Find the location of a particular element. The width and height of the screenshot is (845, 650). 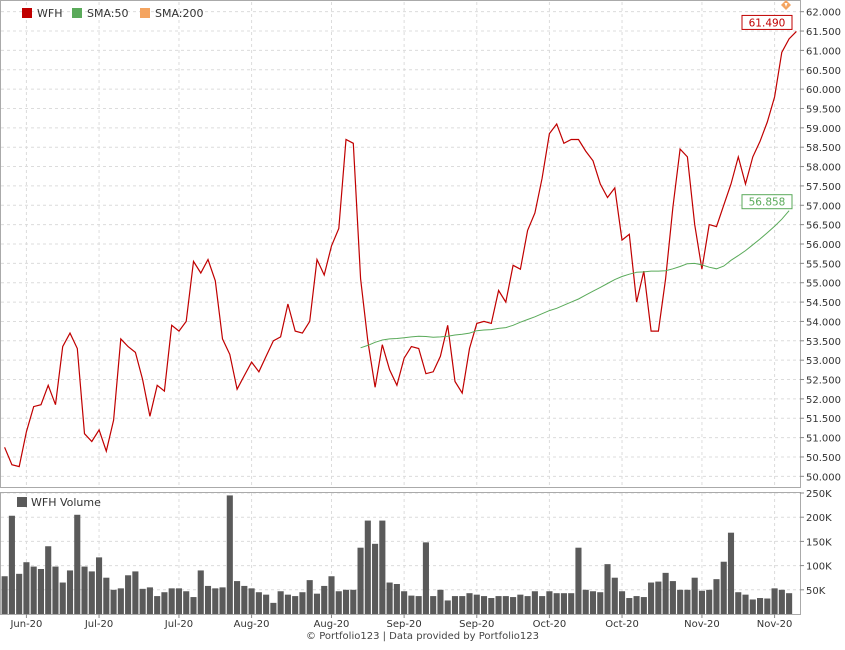

legend-label-wfh: WFH is located at coordinates (49, 13).